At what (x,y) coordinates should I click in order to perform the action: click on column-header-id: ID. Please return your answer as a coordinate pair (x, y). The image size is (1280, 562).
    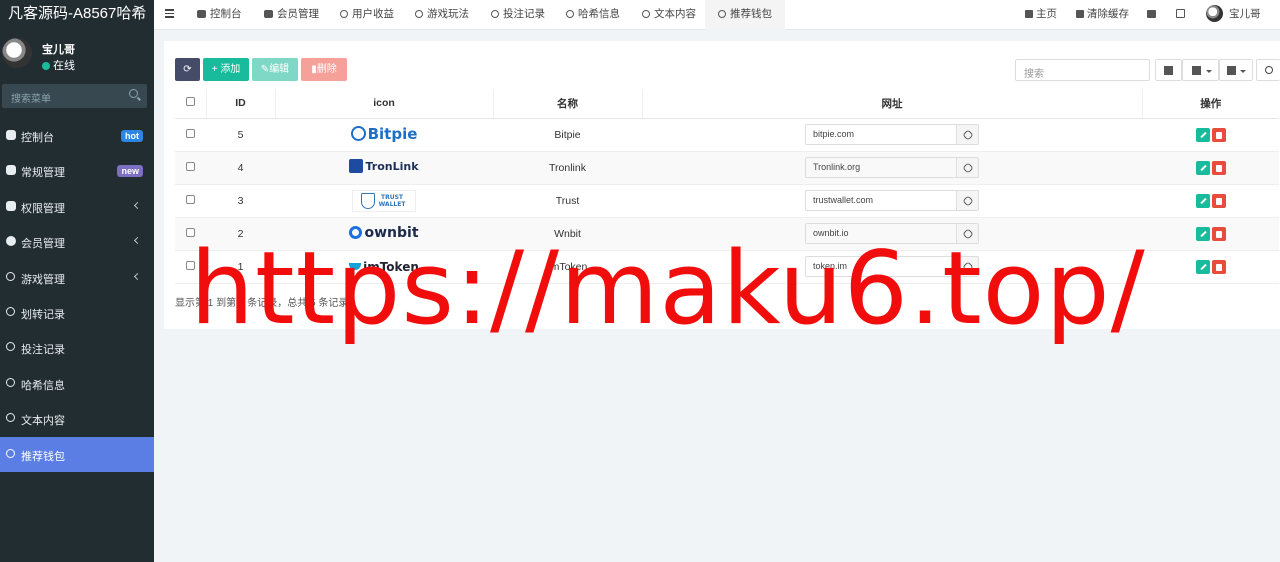
    Looking at the image, I should click on (241, 104).